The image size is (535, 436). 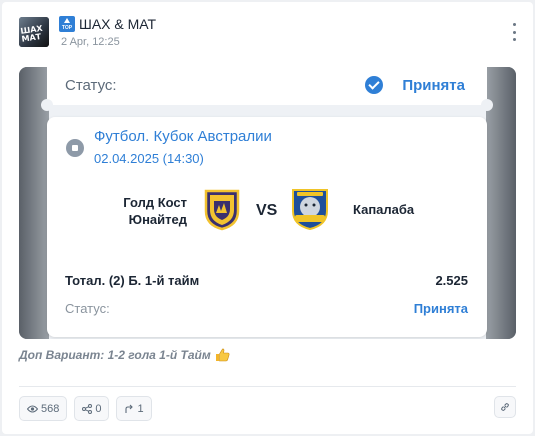 What do you see at coordinates (91, 85) in the screenshot?
I see `status-label: Статус:` at bounding box center [91, 85].